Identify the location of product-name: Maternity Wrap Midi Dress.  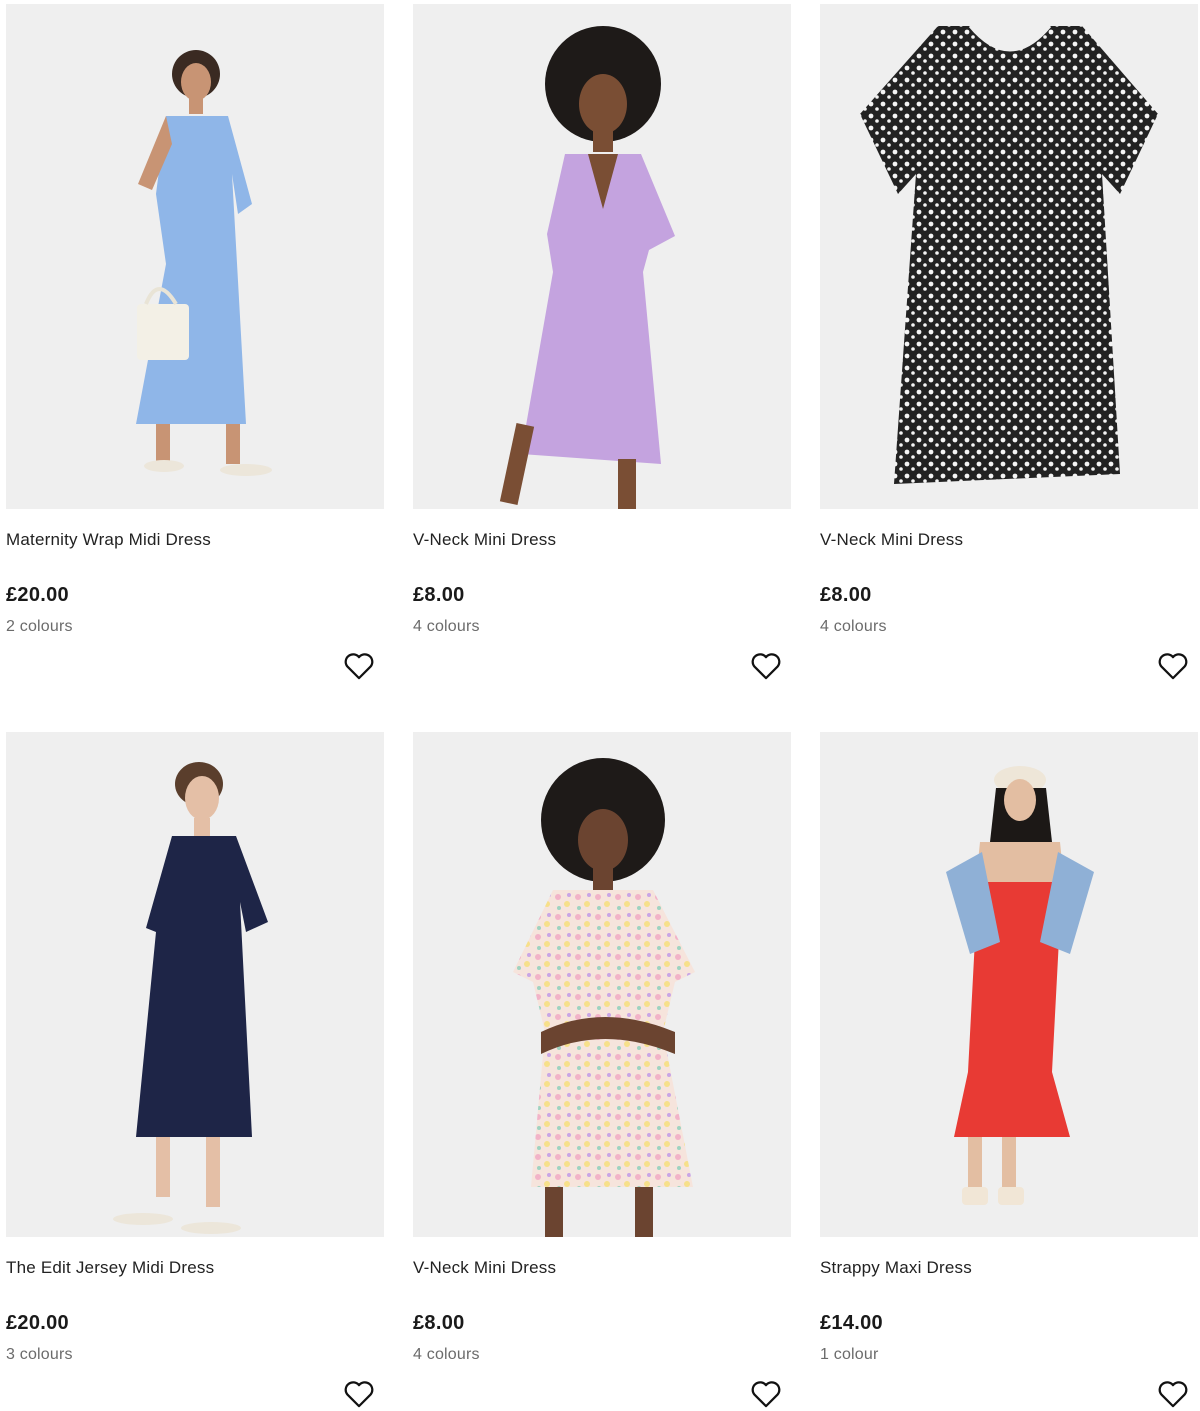
(108, 540).